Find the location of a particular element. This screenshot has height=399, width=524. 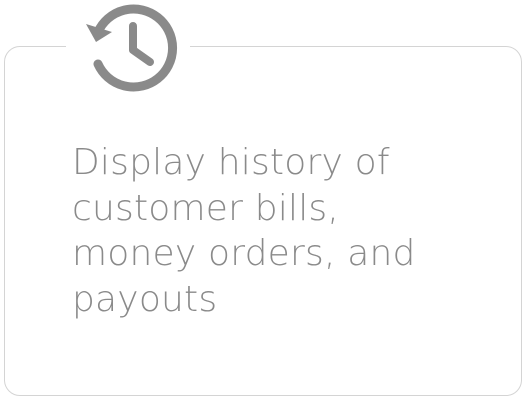

history-icon is located at coordinates (131, 48).